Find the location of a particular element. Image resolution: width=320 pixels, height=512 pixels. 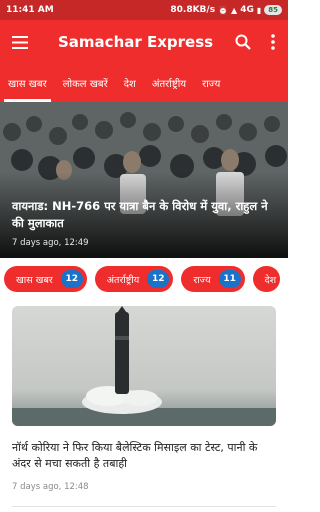

tab-desh: देश is located at coordinates (130, 83).